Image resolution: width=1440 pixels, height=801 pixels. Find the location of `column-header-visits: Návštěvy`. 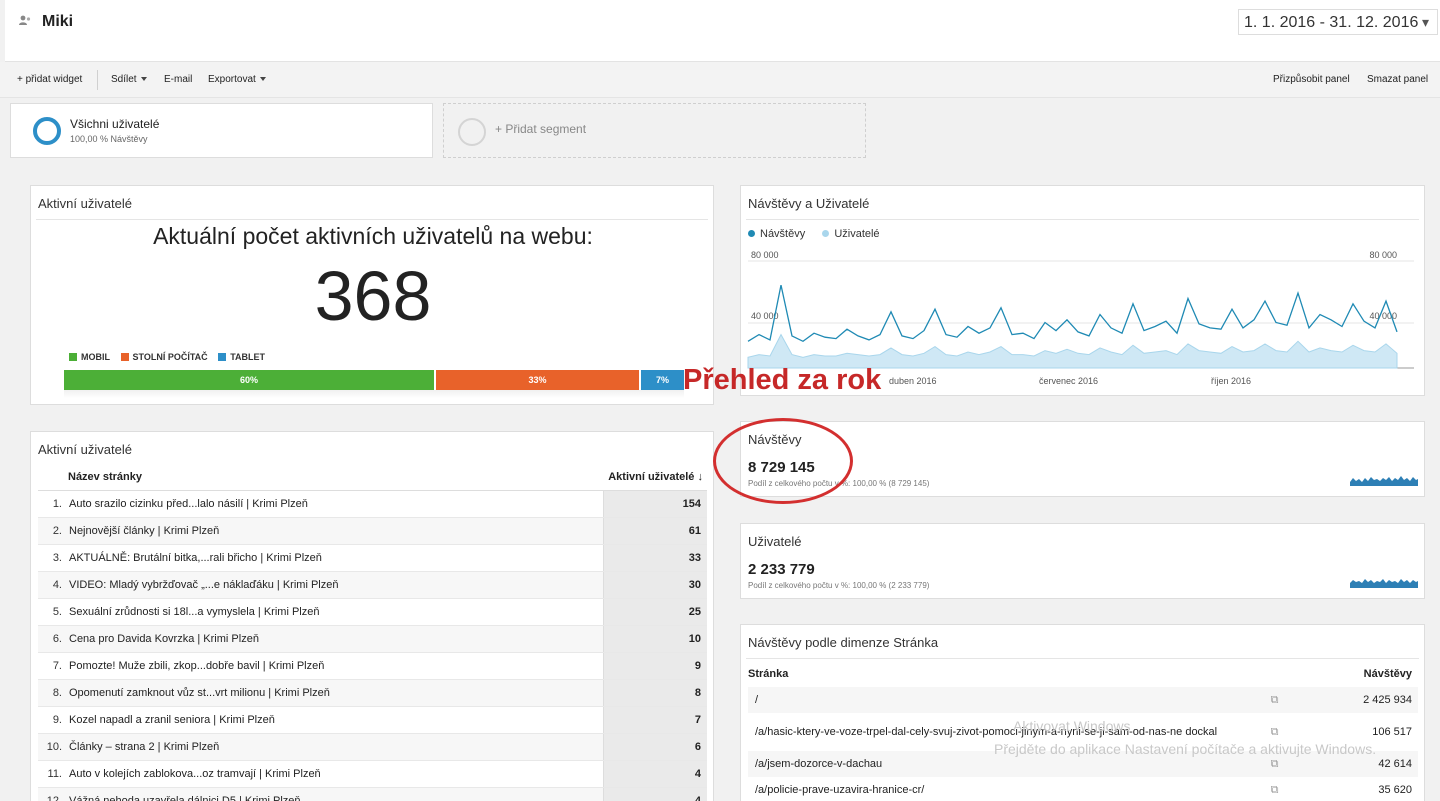

column-header-visits: Návštěvy is located at coordinates (1353, 674).